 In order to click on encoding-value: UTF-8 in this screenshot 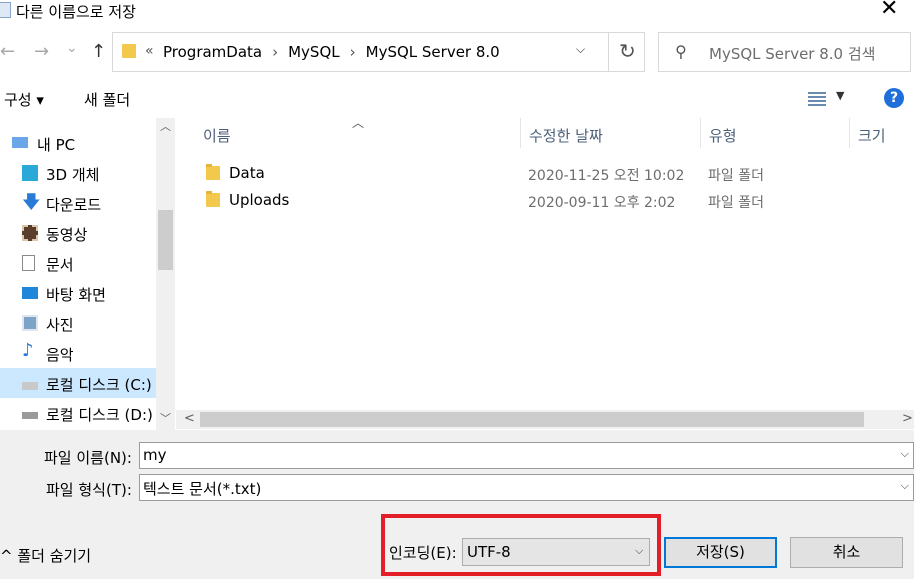, I will do `click(489, 552)`.